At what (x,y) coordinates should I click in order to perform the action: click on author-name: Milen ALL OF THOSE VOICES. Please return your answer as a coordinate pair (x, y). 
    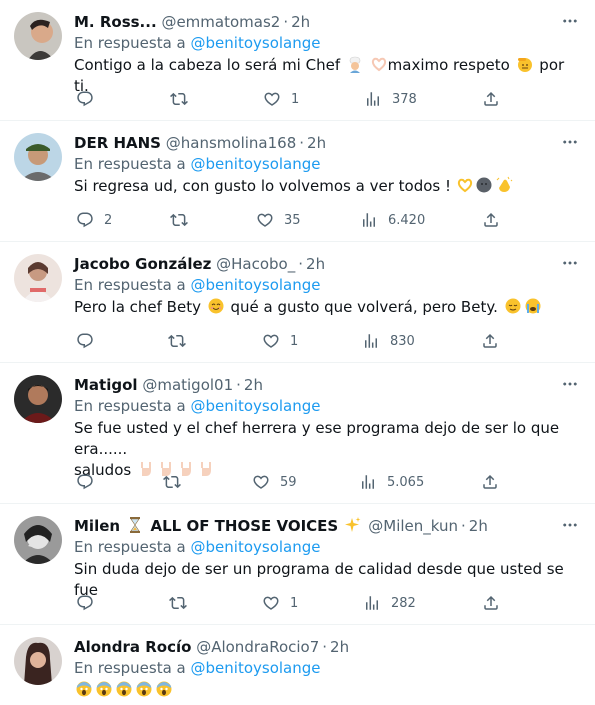
    Looking at the image, I should click on (218, 526).